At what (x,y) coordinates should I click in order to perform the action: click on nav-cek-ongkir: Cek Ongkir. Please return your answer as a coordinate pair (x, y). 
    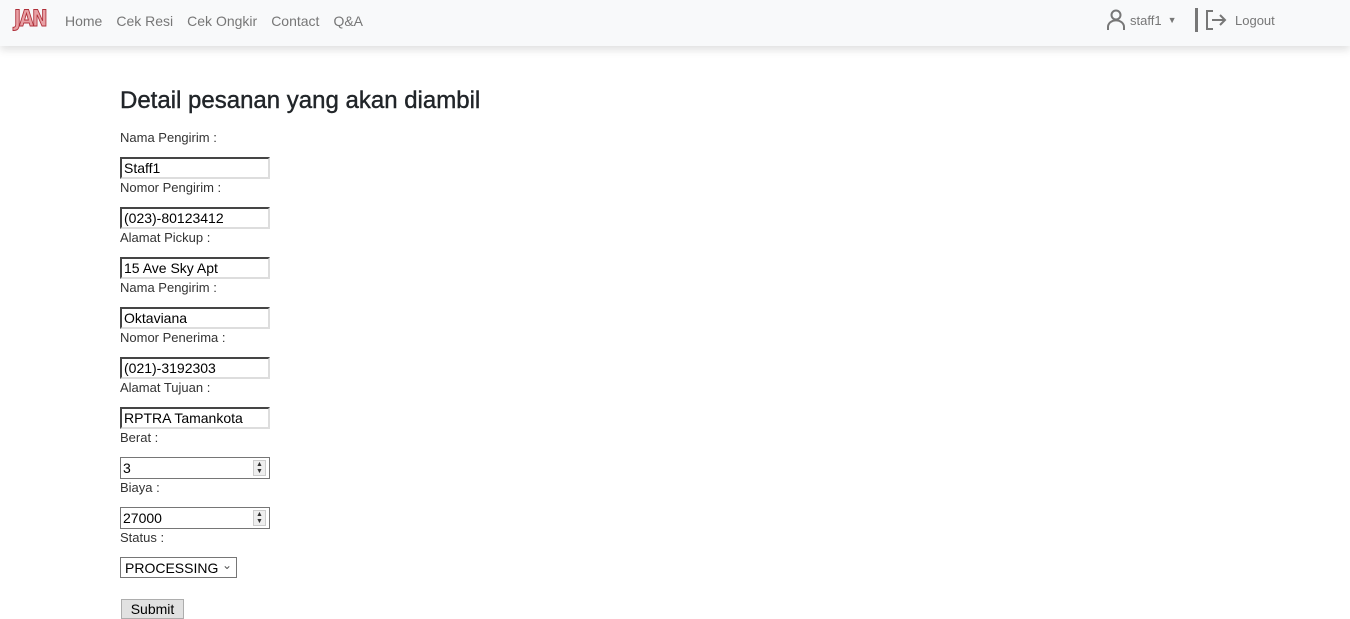
    Looking at the image, I should click on (222, 21).